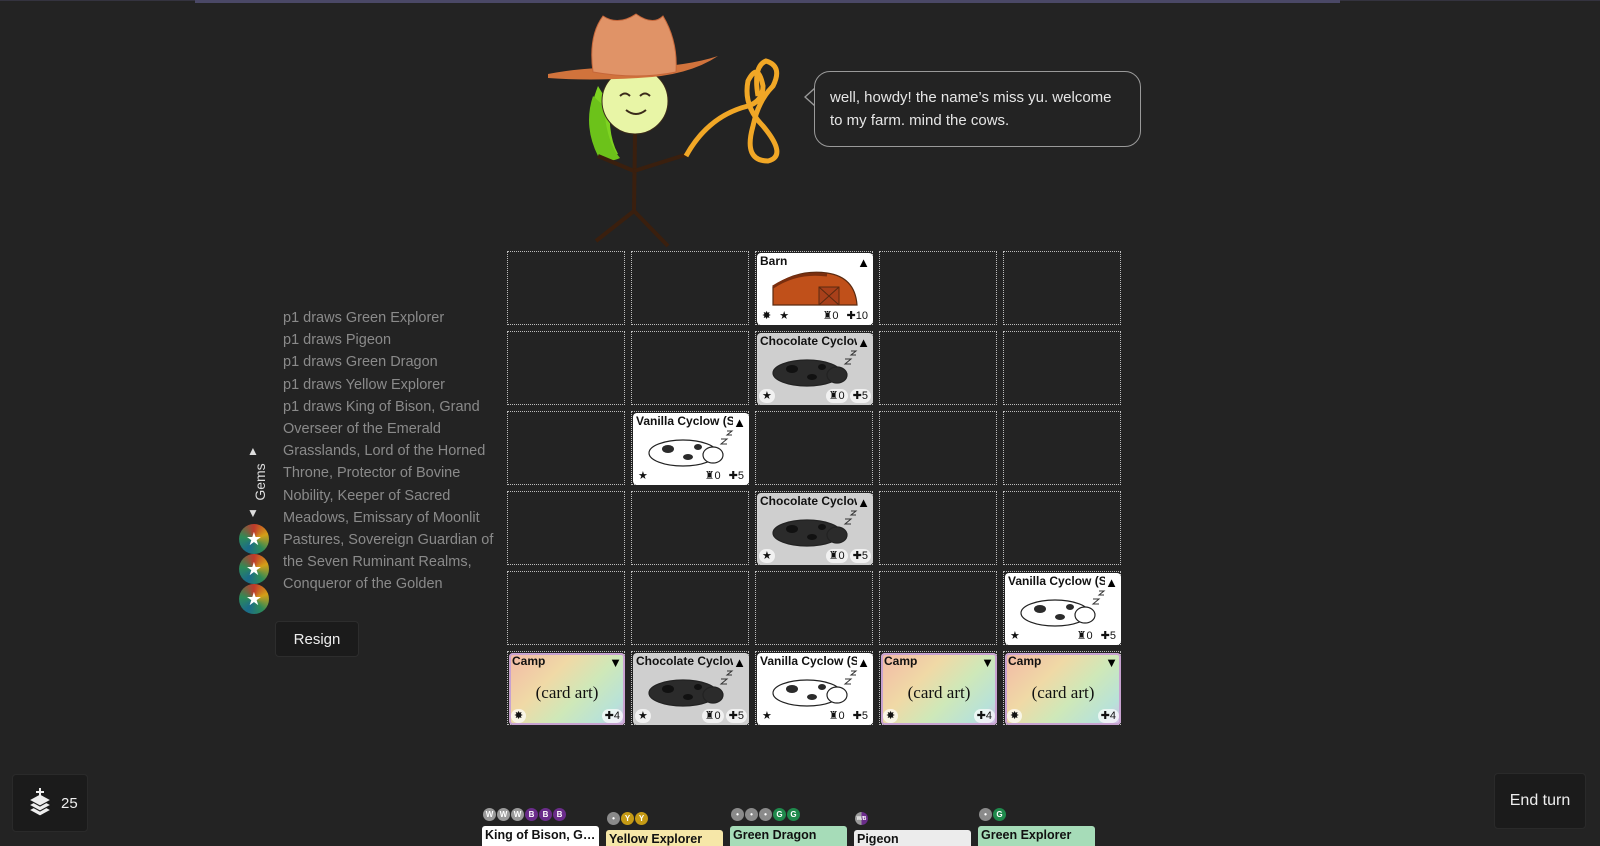  Describe the element at coordinates (788, 836) in the screenshot. I see `hand-card: Green Dragon` at that location.